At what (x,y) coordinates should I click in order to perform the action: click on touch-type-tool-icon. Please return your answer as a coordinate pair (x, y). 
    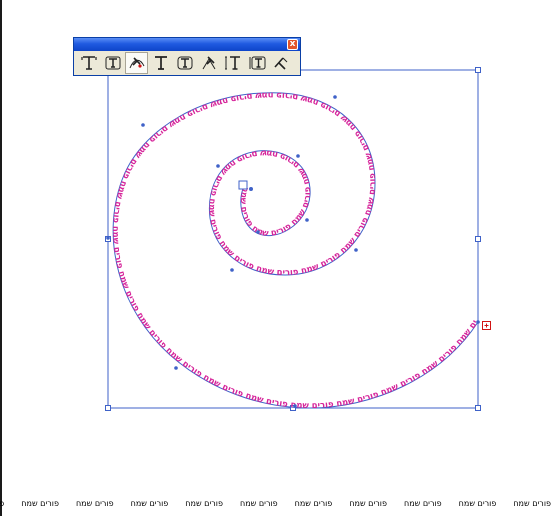
    Looking at the image, I should click on (280, 63).